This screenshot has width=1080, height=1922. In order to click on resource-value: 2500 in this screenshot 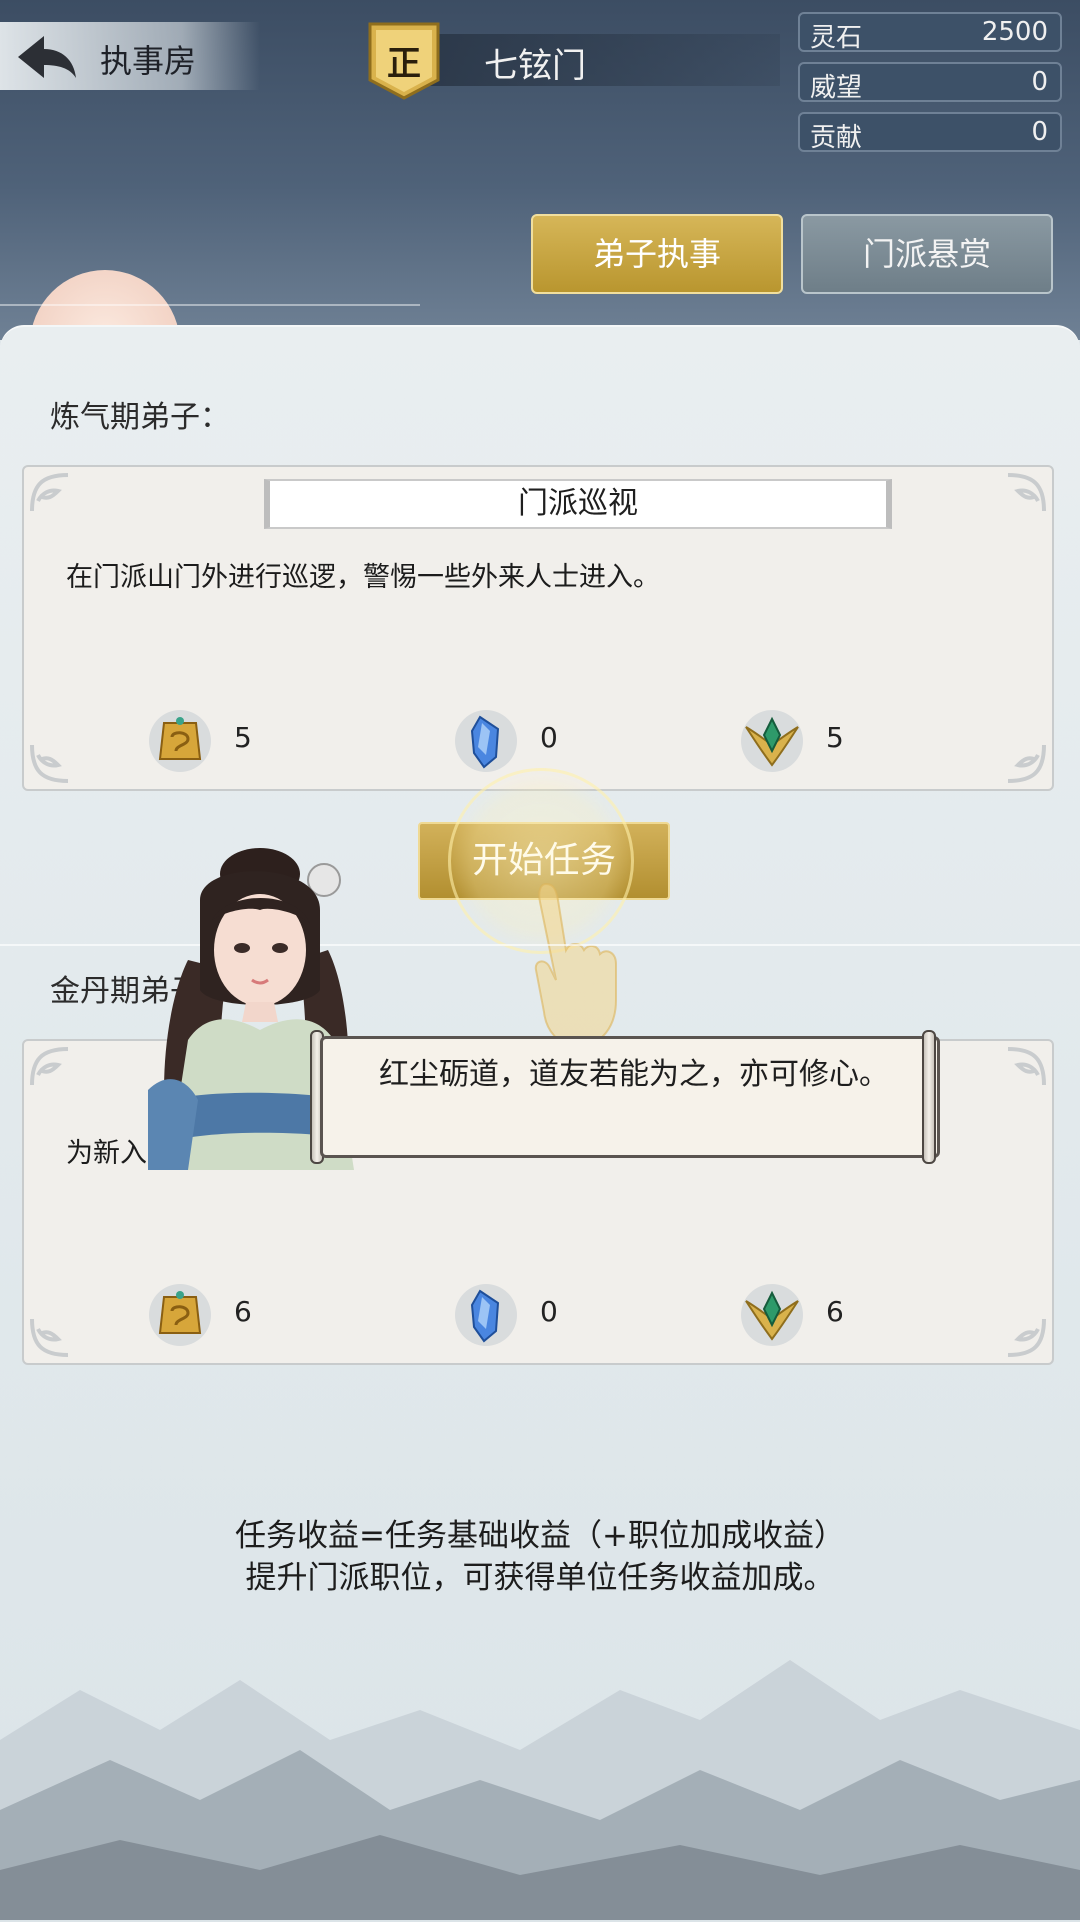, I will do `click(1014, 32)`.